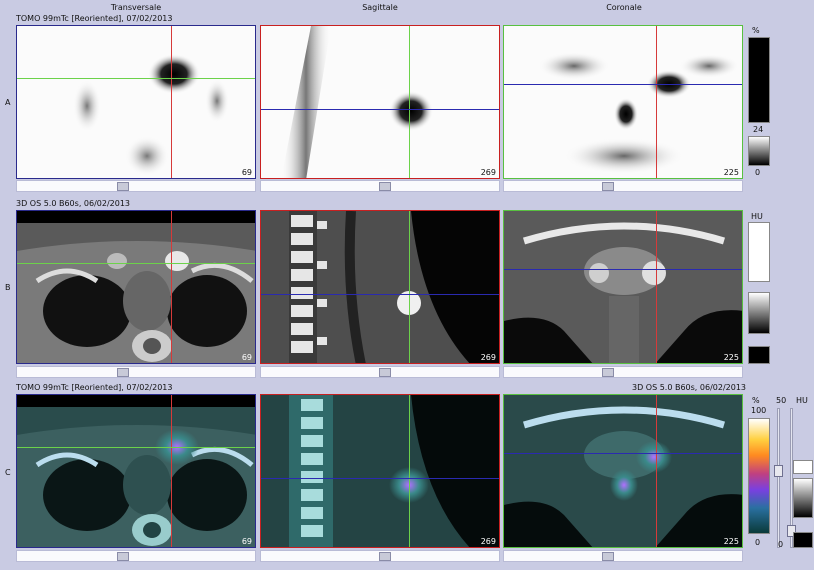 The width and height of the screenshot is (814, 570). Describe the element at coordinates (623, 372) in the screenshot. I see `slider-b-coronale` at that location.